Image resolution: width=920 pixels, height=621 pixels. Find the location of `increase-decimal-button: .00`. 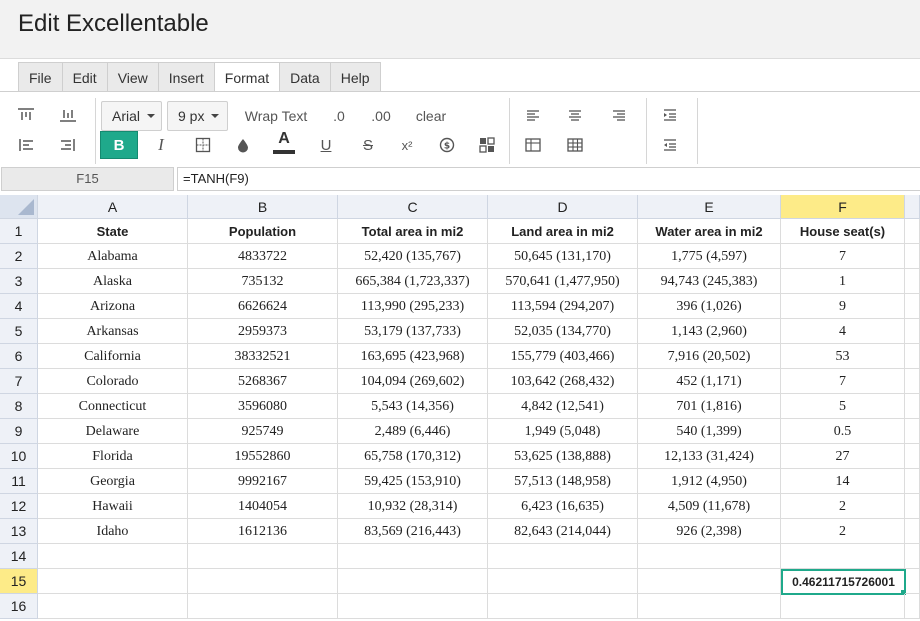

increase-decimal-button: .00 is located at coordinates (381, 116).